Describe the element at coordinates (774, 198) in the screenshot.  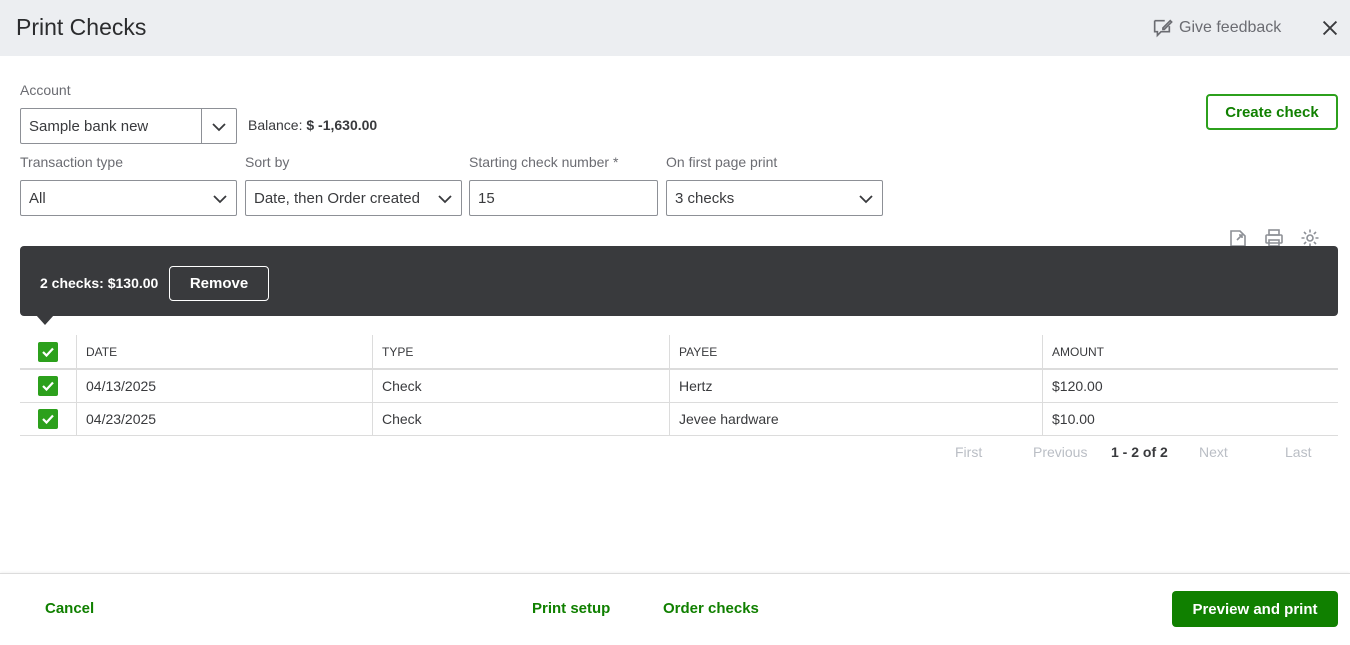
I see `first-page-print-select: 3 checks` at that location.